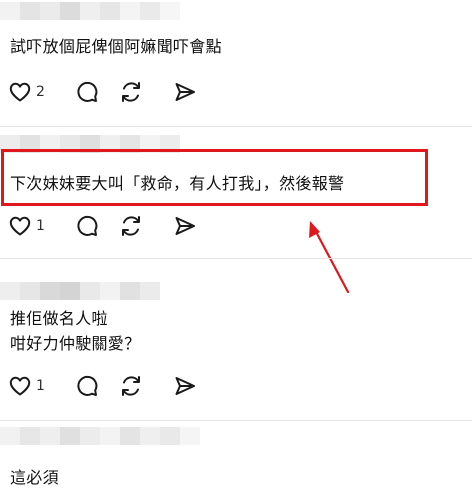  What do you see at coordinates (75, 343) in the screenshot?
I see `comment-text: 咁好力仲駛關愛？` at bounding box center [75, 343].